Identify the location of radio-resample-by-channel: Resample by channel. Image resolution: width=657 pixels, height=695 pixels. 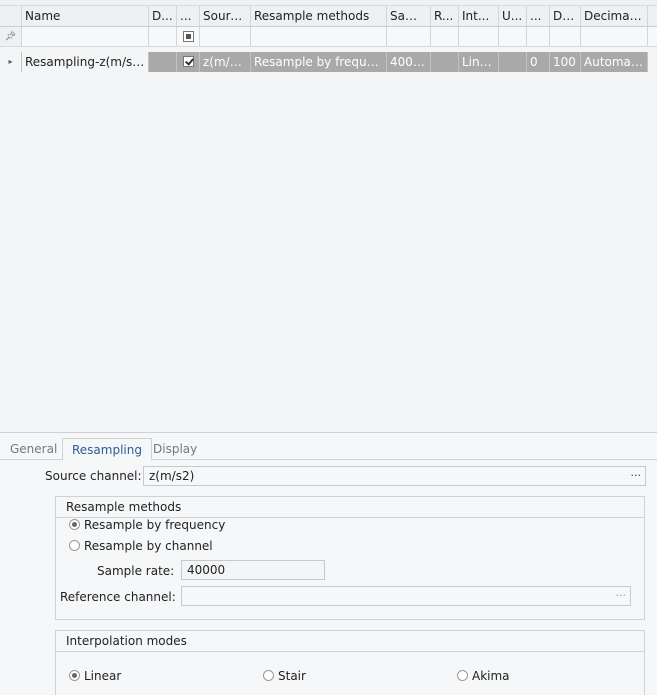
(141, 546).